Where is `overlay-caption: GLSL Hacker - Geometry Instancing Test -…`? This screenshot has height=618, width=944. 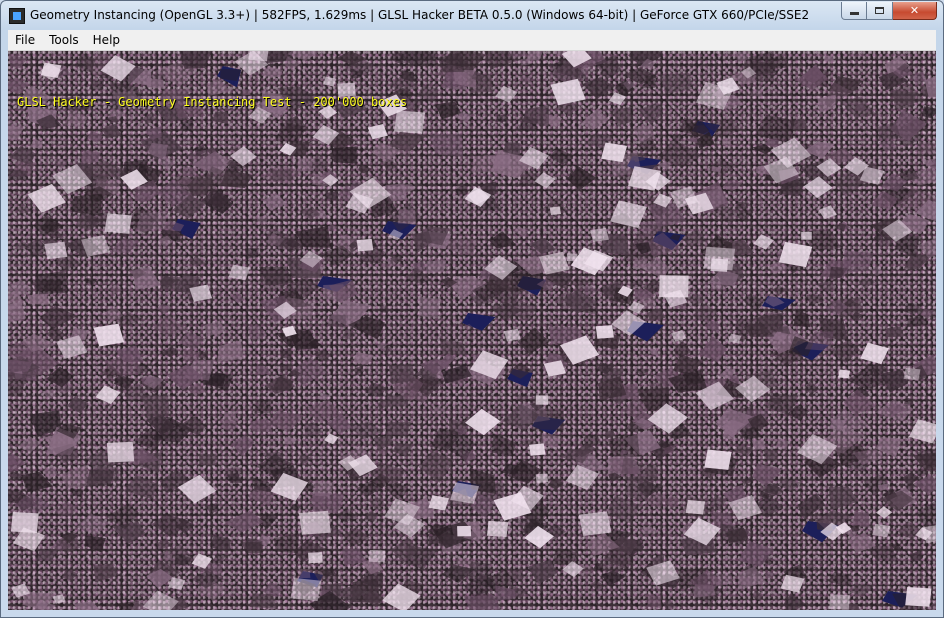 overlay-caption: GLSL Hacker - Geometry Instancing Test -… is located at coordinates (212, 102).